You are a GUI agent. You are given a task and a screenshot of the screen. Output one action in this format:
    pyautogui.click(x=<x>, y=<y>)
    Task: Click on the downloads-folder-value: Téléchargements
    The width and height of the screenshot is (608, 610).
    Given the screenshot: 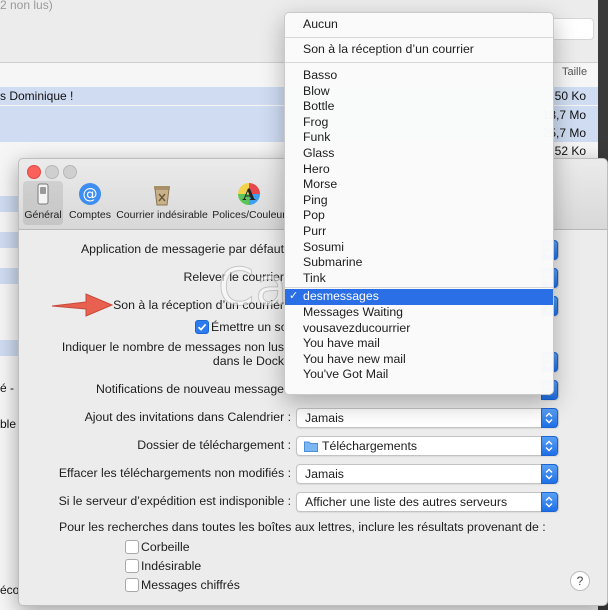 What is the action you would take?
    pyautogui.click(x=370, y=446)
    